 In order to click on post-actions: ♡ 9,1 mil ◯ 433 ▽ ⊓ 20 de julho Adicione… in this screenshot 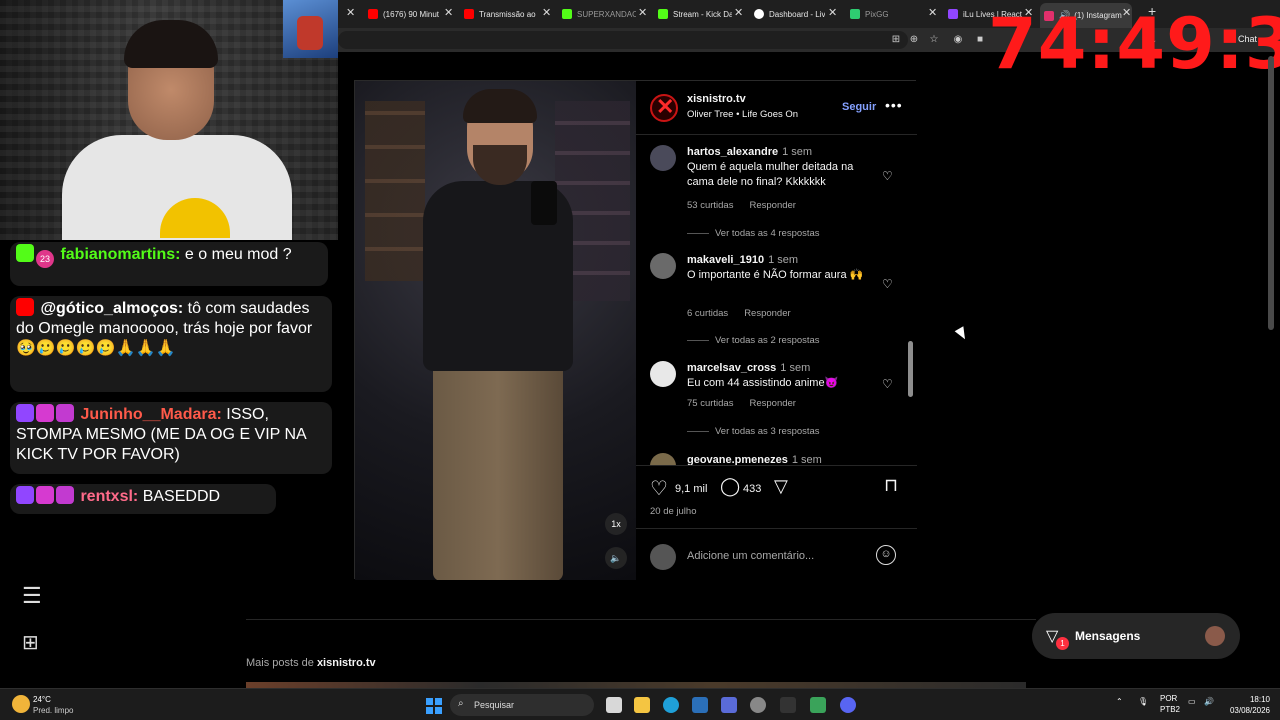, I will do `click(776, 522)`.